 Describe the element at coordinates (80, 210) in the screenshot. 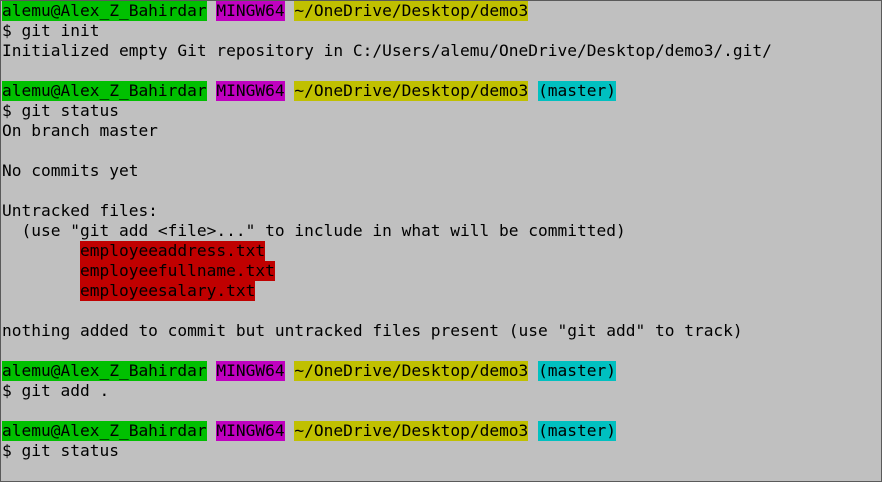

I see `output-line: Untracked files:` at that location.